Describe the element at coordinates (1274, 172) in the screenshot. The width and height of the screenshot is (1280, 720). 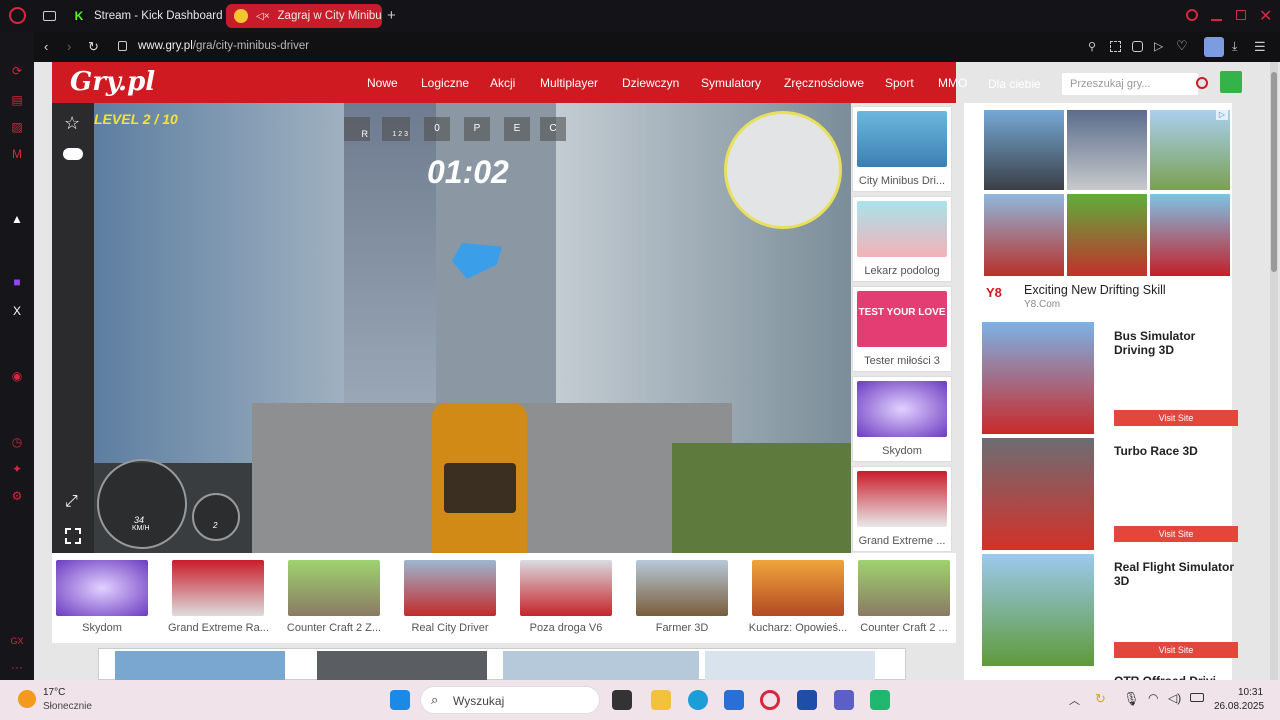
I see `scrollbar-thumb` at that location.